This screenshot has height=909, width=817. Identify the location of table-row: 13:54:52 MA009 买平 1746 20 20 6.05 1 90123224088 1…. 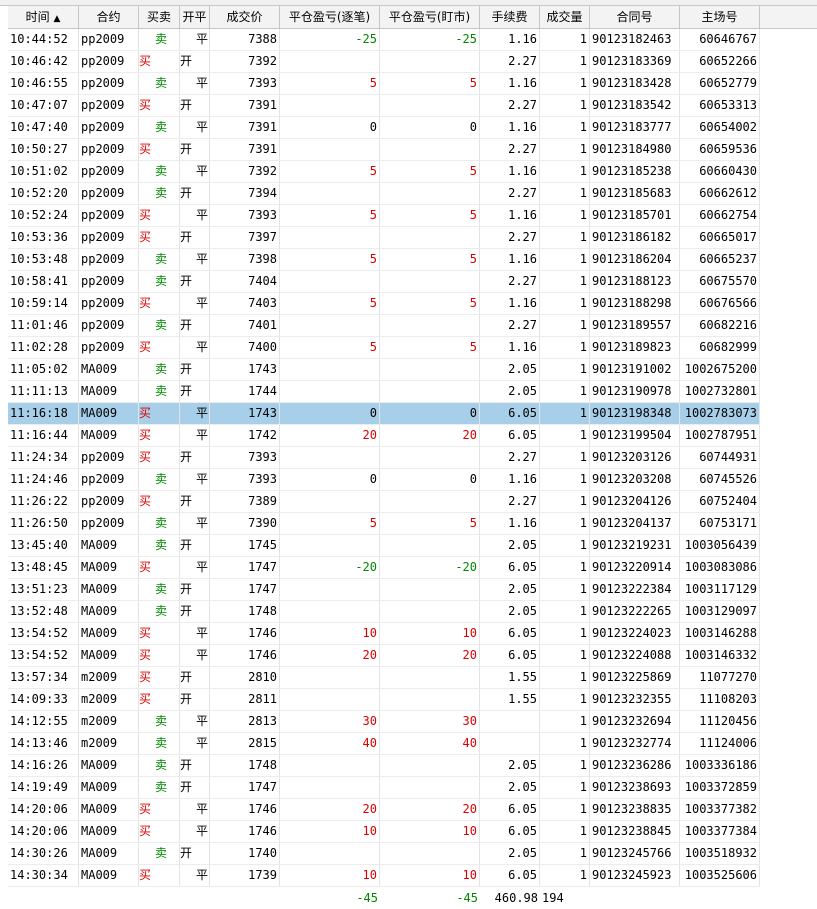
(384, 656).